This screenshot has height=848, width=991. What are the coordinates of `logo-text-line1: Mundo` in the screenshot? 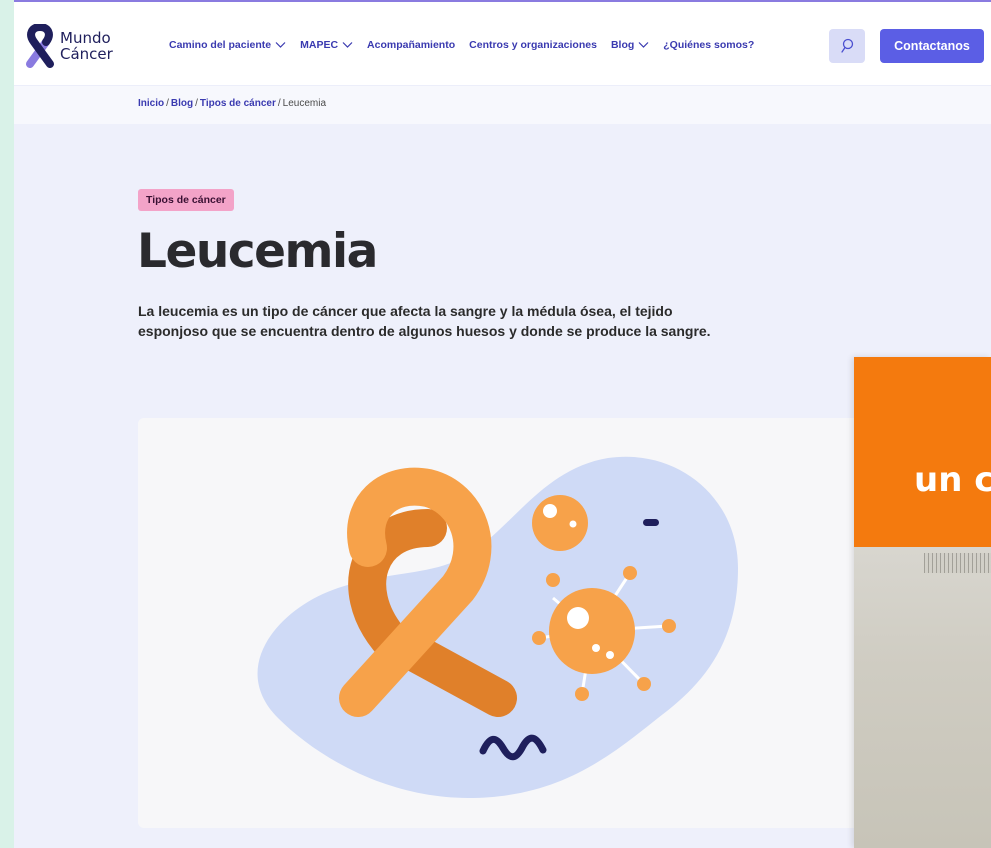 It's located at (85, 38).